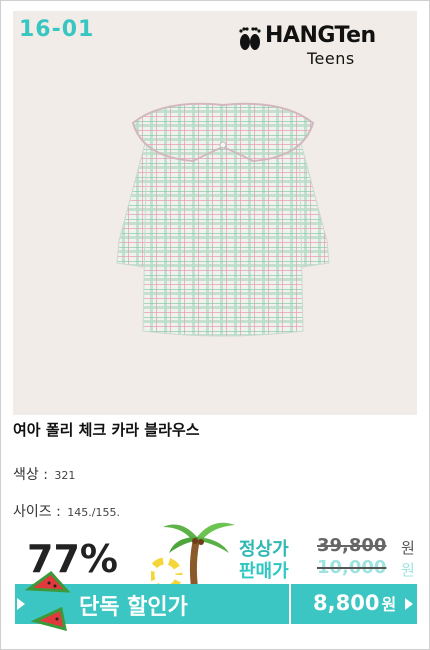 The width and height of the screenshot is (430, 650). I want to click on exclusive-discount-label: 단독 할인가, so click(133, 607).